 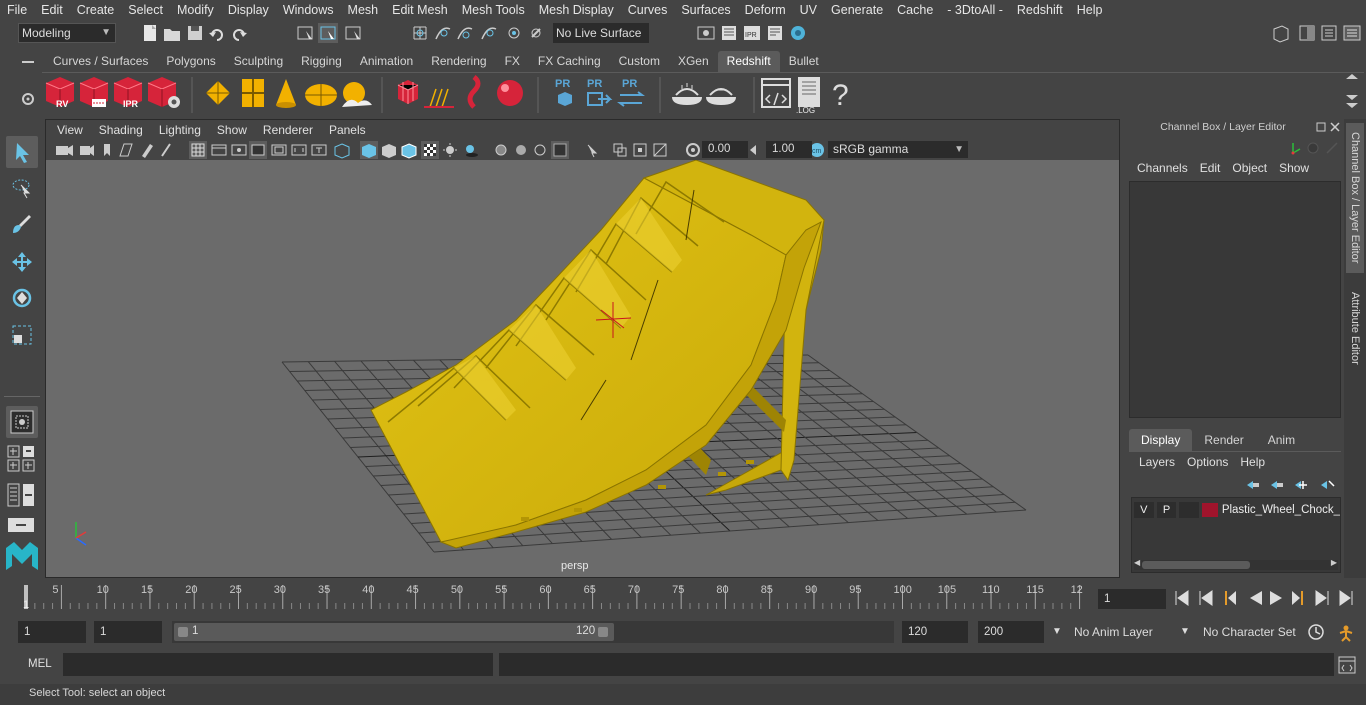 I want to click on close-icon, so click(x=1335, y=127).